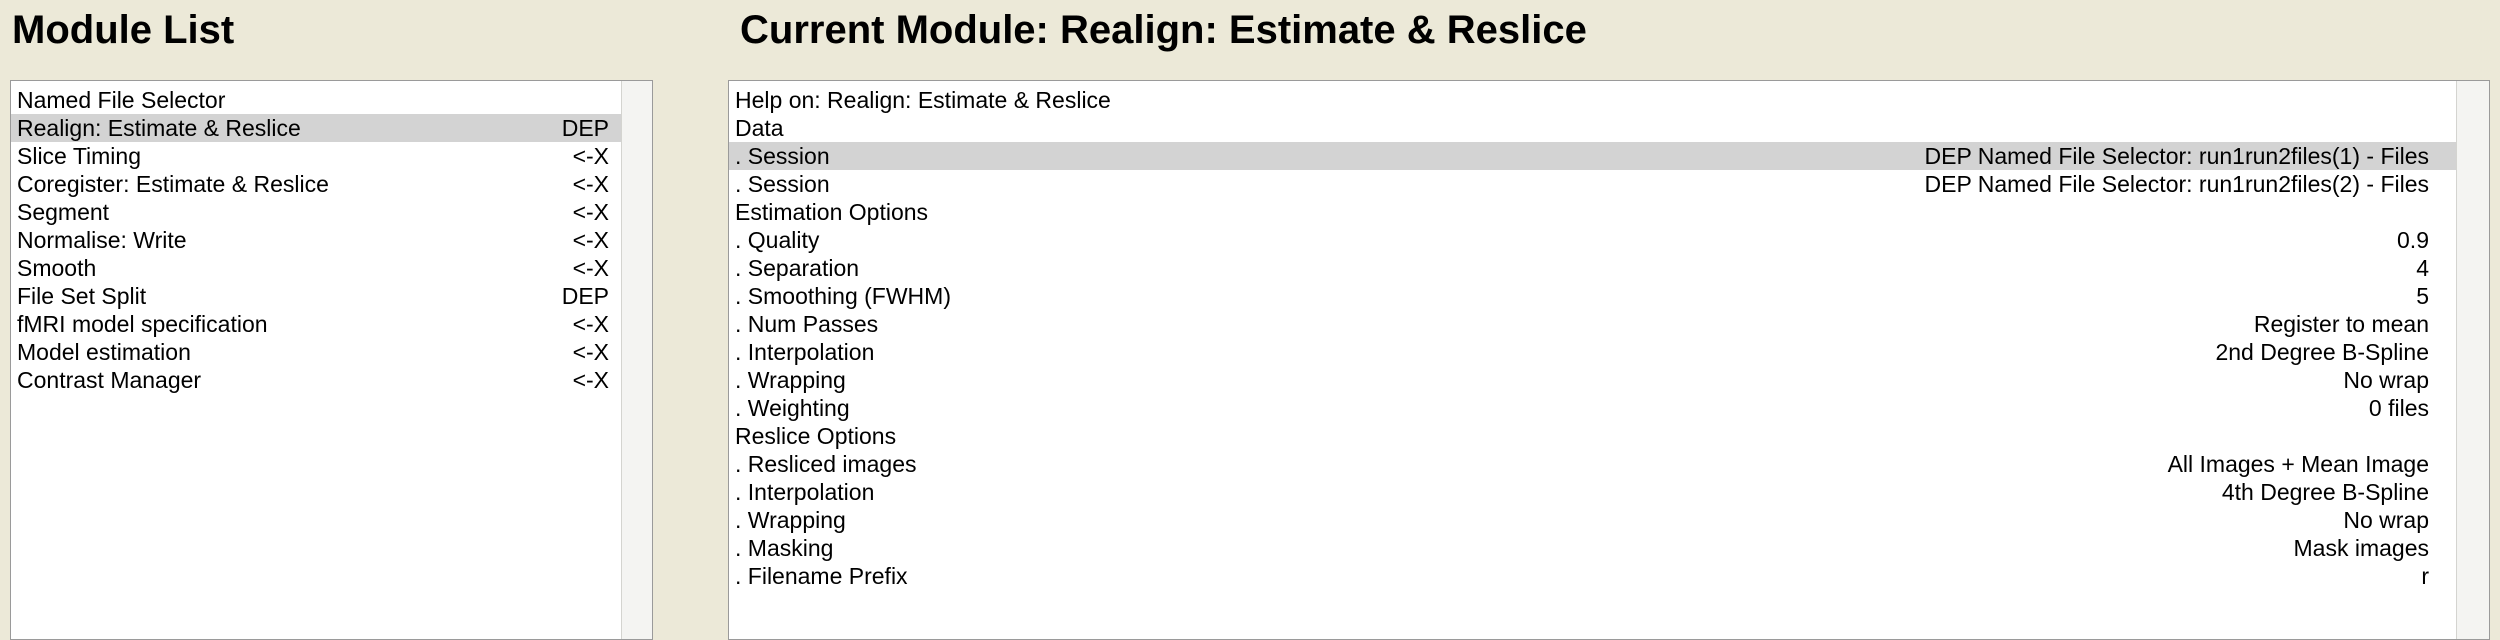  What do you see at coordinates (784, 548) in the screenshot?
I see `module-option-item-label: . Masking` at bounding box center [784, 548].